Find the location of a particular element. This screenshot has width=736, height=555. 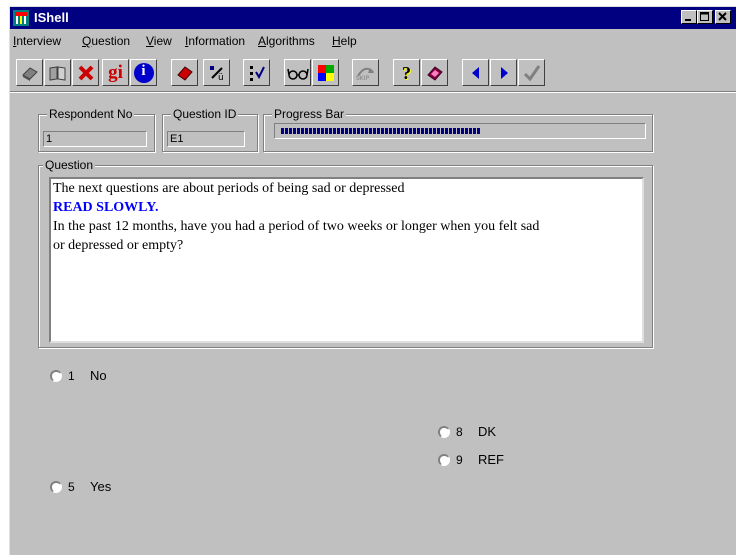

glasses-button is located at coordinates (297, 72).